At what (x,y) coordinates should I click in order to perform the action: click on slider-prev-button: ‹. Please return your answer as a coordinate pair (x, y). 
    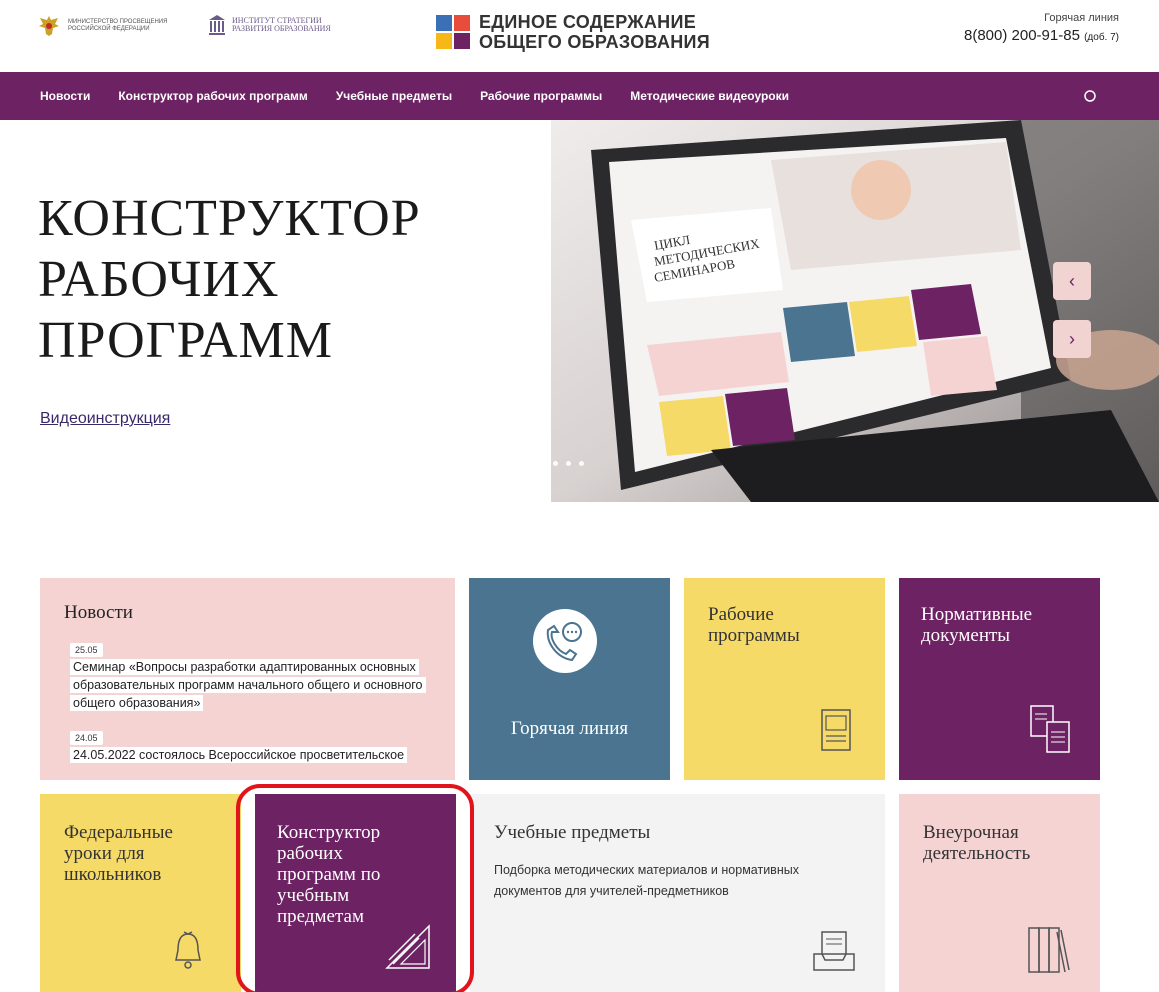
    Looking at the image, I should click on (1072, 281).